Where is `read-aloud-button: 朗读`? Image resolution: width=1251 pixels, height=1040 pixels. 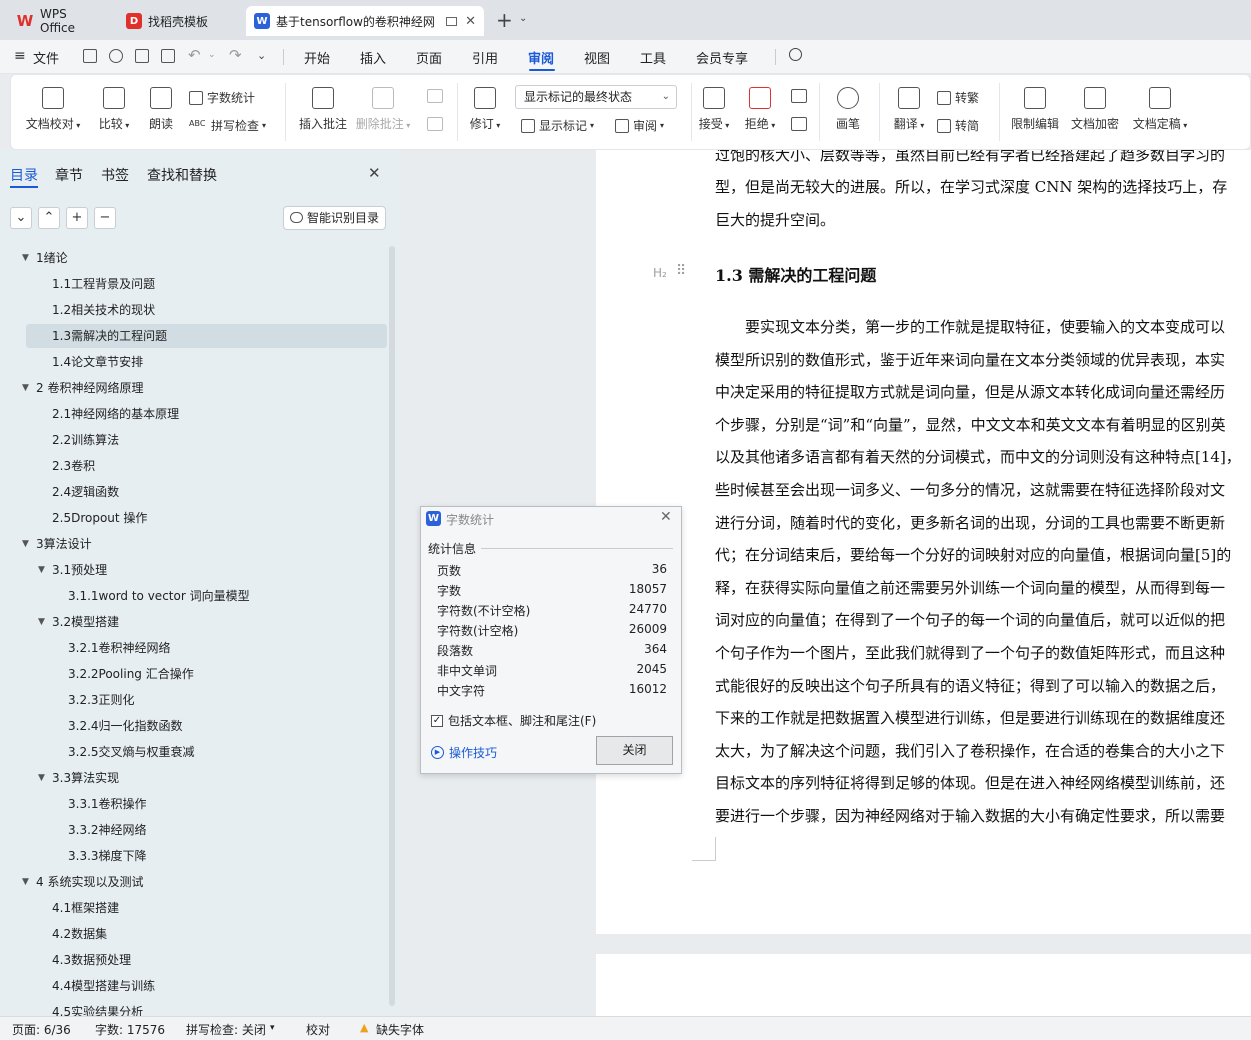 read-aloud-button: 朗读 is located at coordinates (161, 109).